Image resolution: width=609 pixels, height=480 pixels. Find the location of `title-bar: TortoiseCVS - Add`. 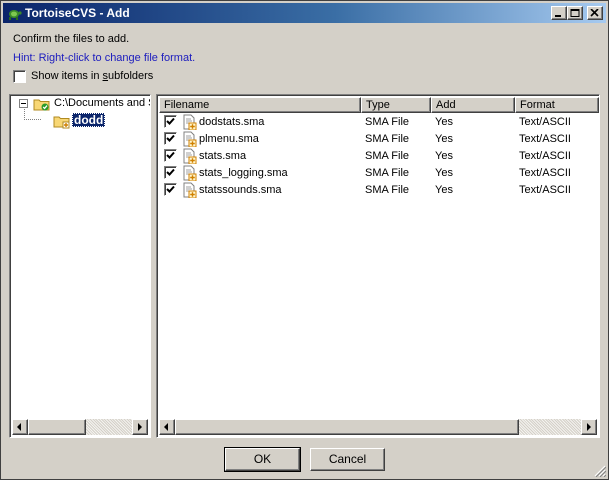

title-bar: TortoiseCVS - Add is located at coordinates (304, 13).